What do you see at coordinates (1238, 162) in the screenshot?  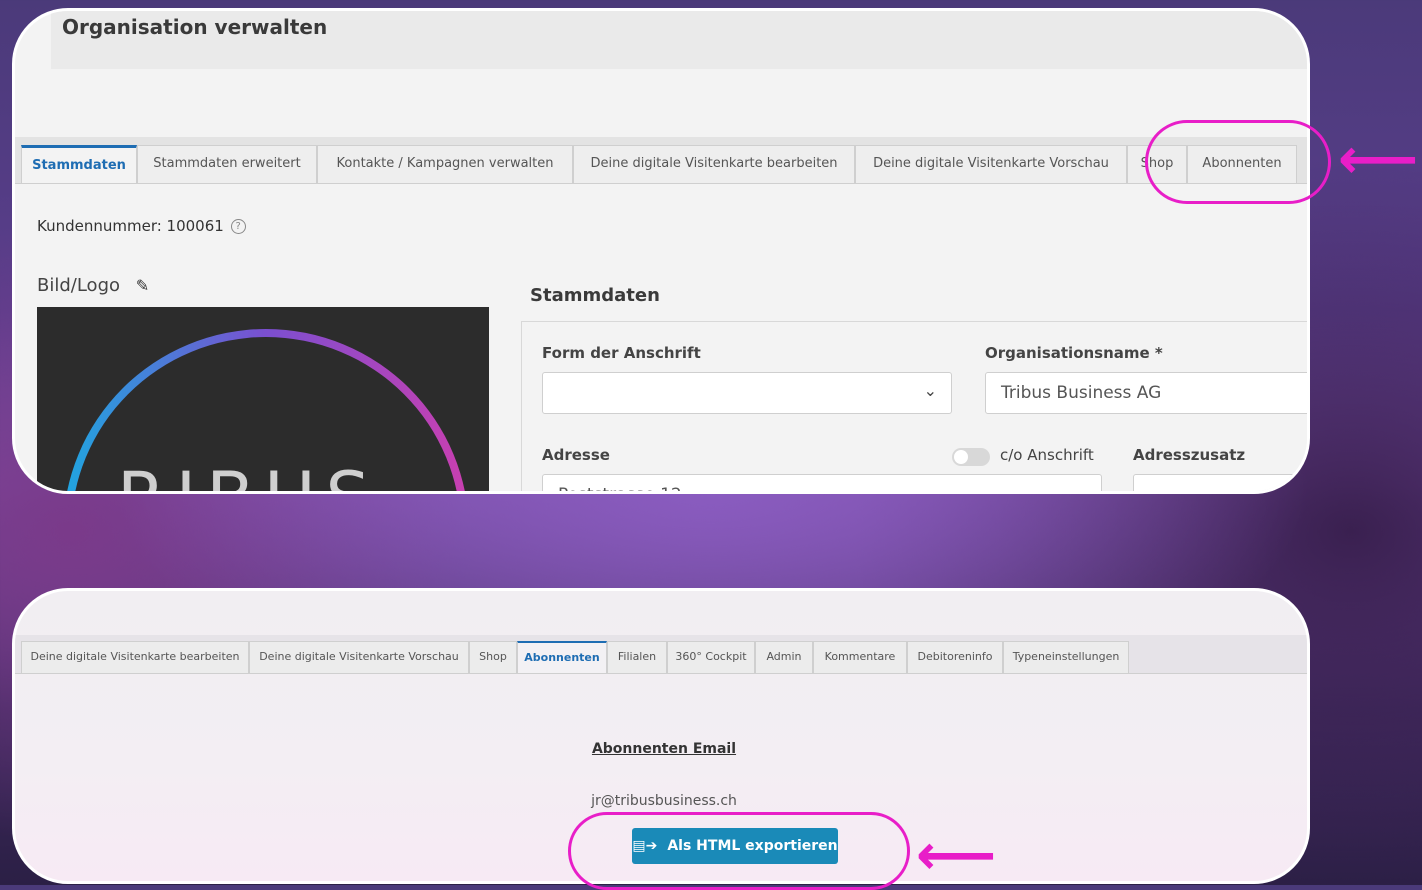 I see `highlight-circle-abonnenten-tab` at bounding box center [1238, 162].